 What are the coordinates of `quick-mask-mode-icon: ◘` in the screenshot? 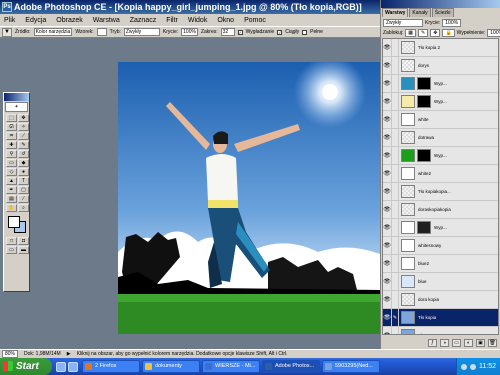 It's located at (23, 241).